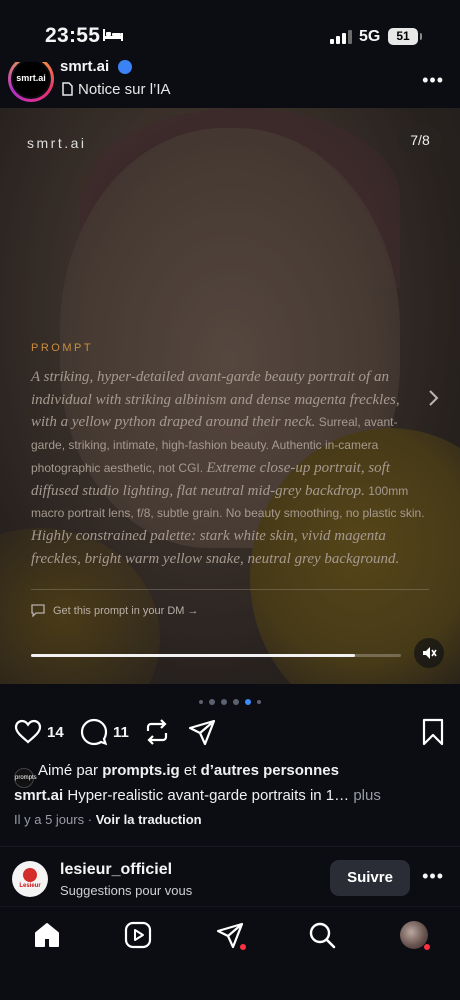 The width and height of the screenshot is (460, 1000). I want to click on home-icon, so click(47, 935).